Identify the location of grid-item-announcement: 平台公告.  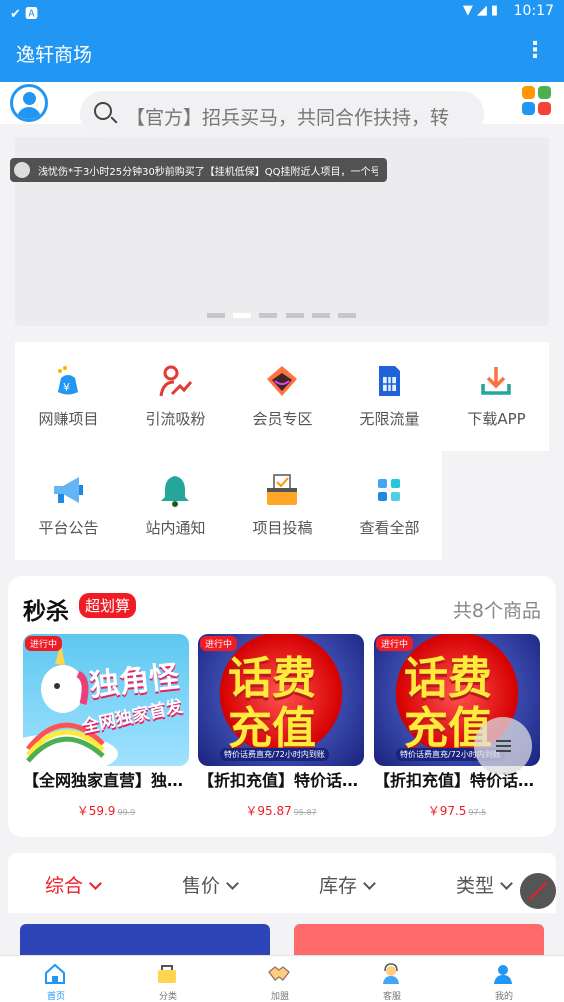
(68, 501).